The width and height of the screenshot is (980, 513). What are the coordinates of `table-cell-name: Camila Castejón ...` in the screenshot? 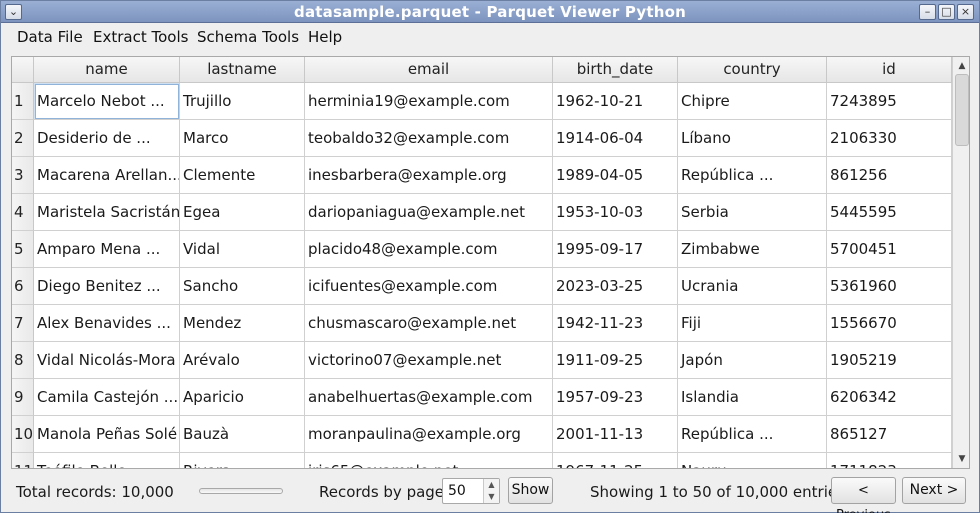 It's located at (107, 397).